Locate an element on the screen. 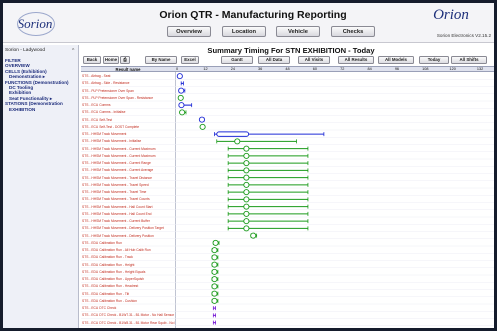  collapse-icon: ^ is located at coordinates (73, 51).